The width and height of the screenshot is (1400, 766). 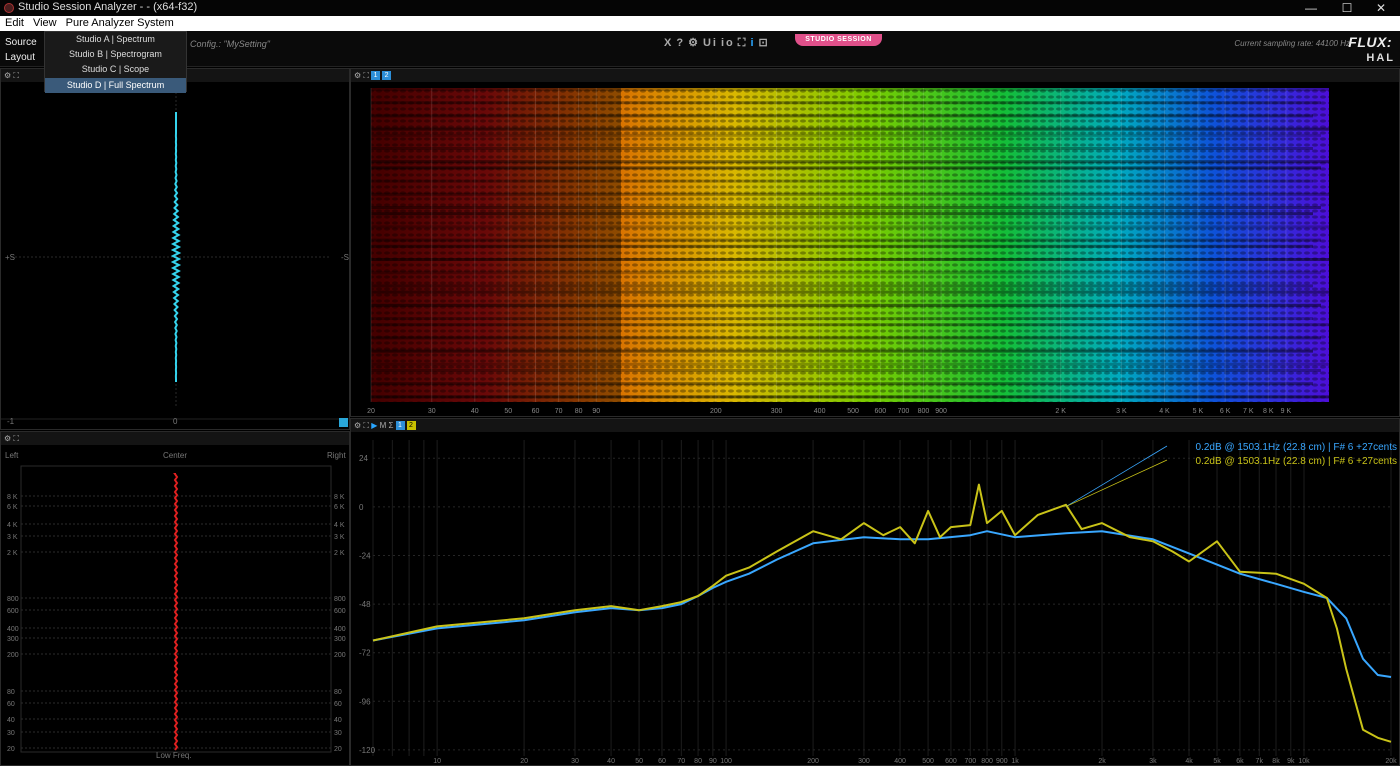 I want to click on maximize-button: ☐, so click(x=1347, y=8).